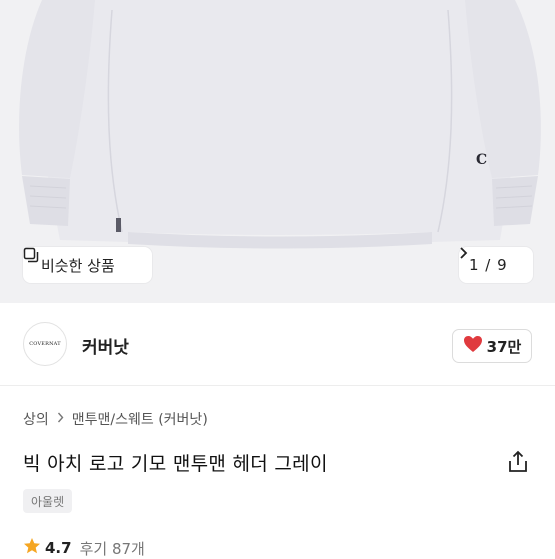 The height and width of the screenshot is (559, 555). Describe the element at coordinates (473, 346) in the screenshot. I see `heart-icon` at that location.